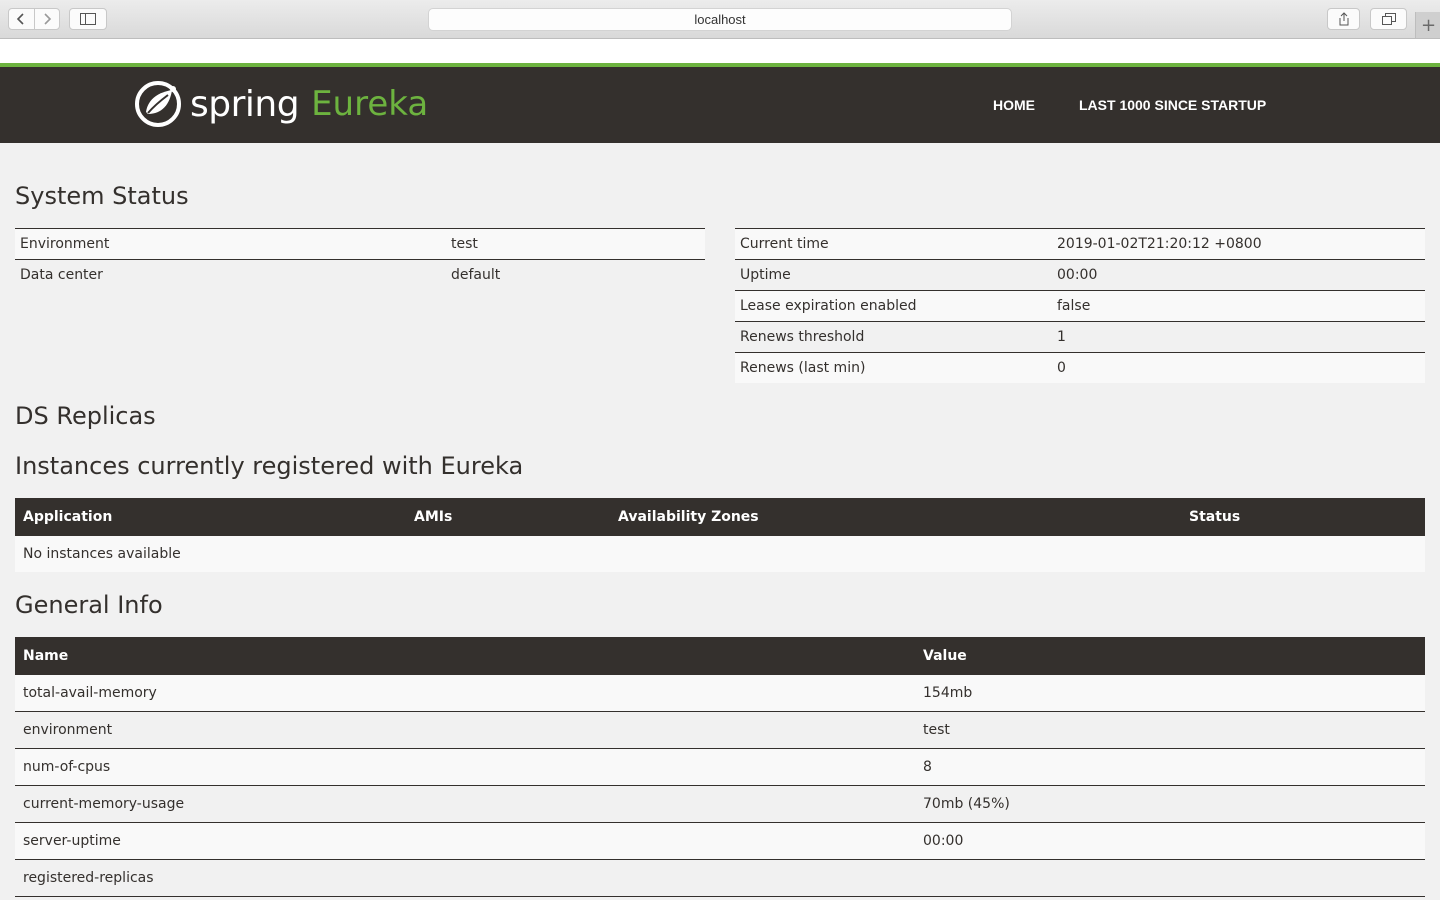 Image resolution: width=1440 pixels, height=900 pixels. Describe the element at coordinates (895, 517) in the screenshot. I see `column-header-availability-zones: Availability Zones` at that location.